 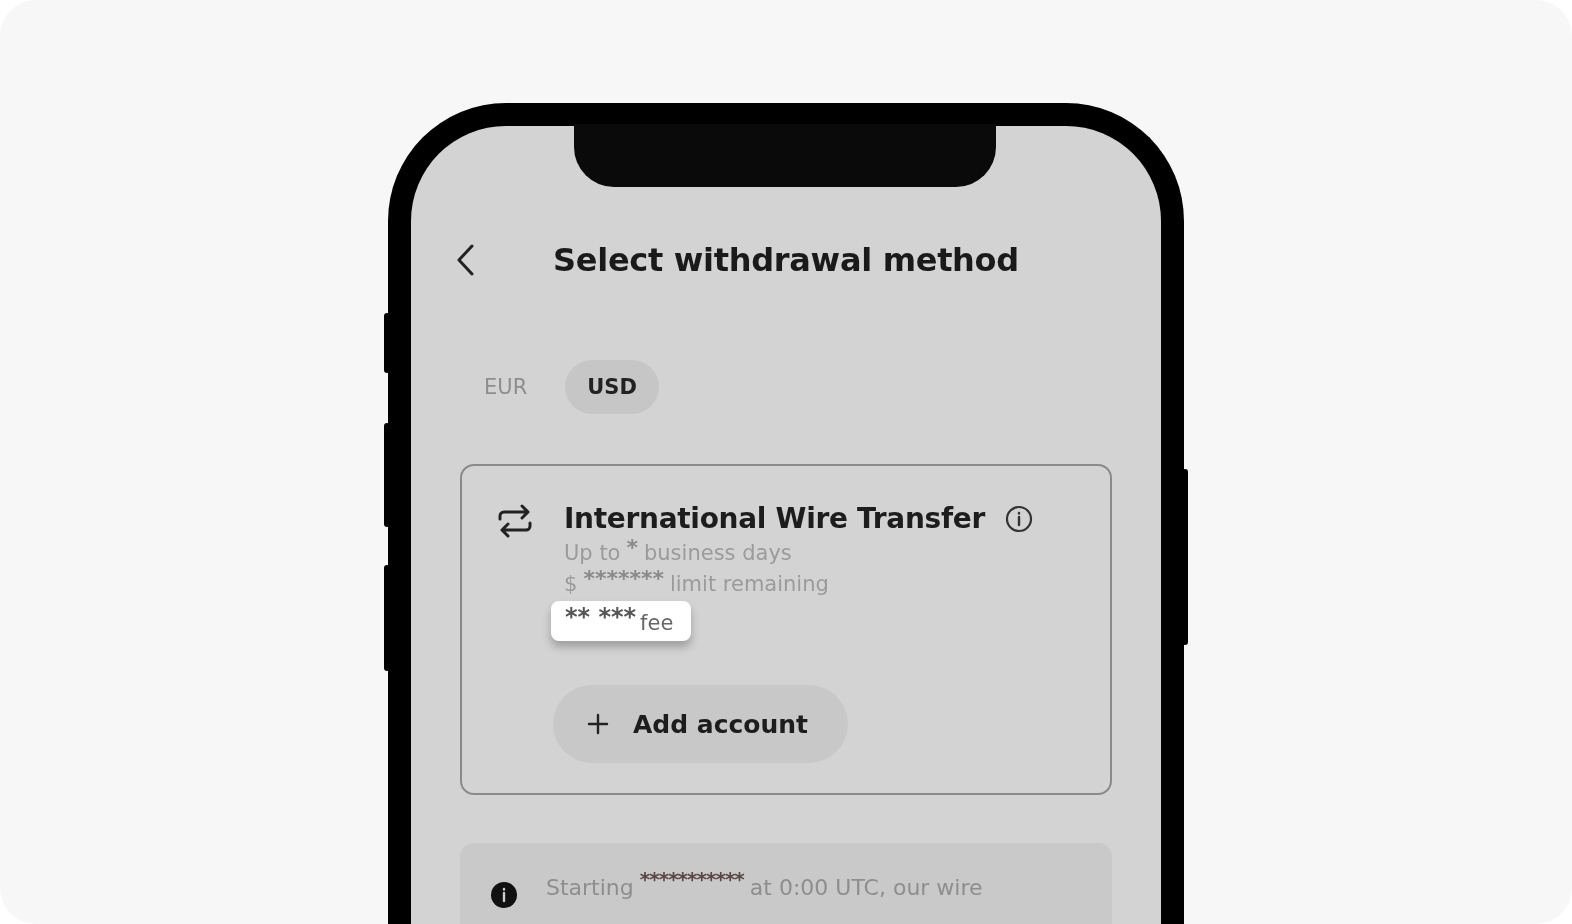 I want to click on method-title: International Wire Transfer, so click(x=774, y=518).